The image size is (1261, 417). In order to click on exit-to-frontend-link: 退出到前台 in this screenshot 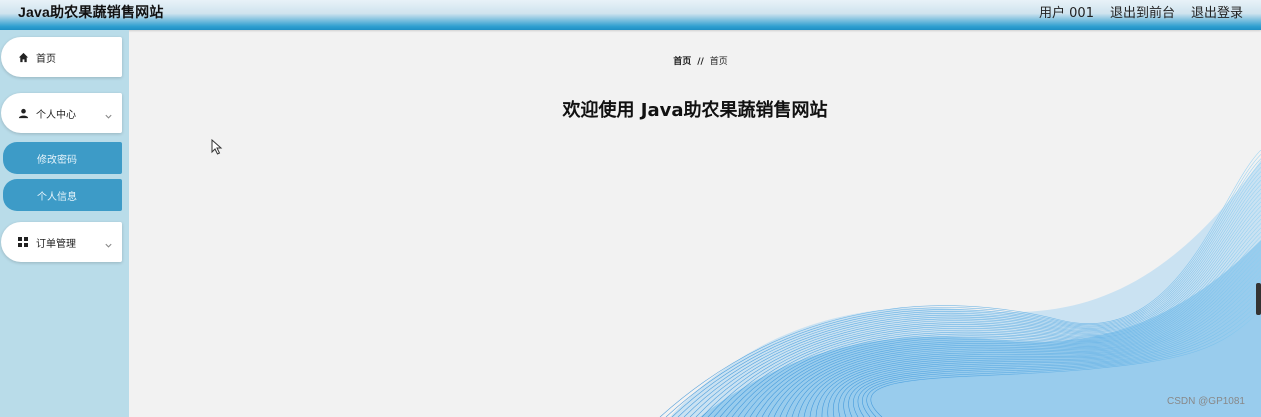, I will do `click(1142, 11)`.